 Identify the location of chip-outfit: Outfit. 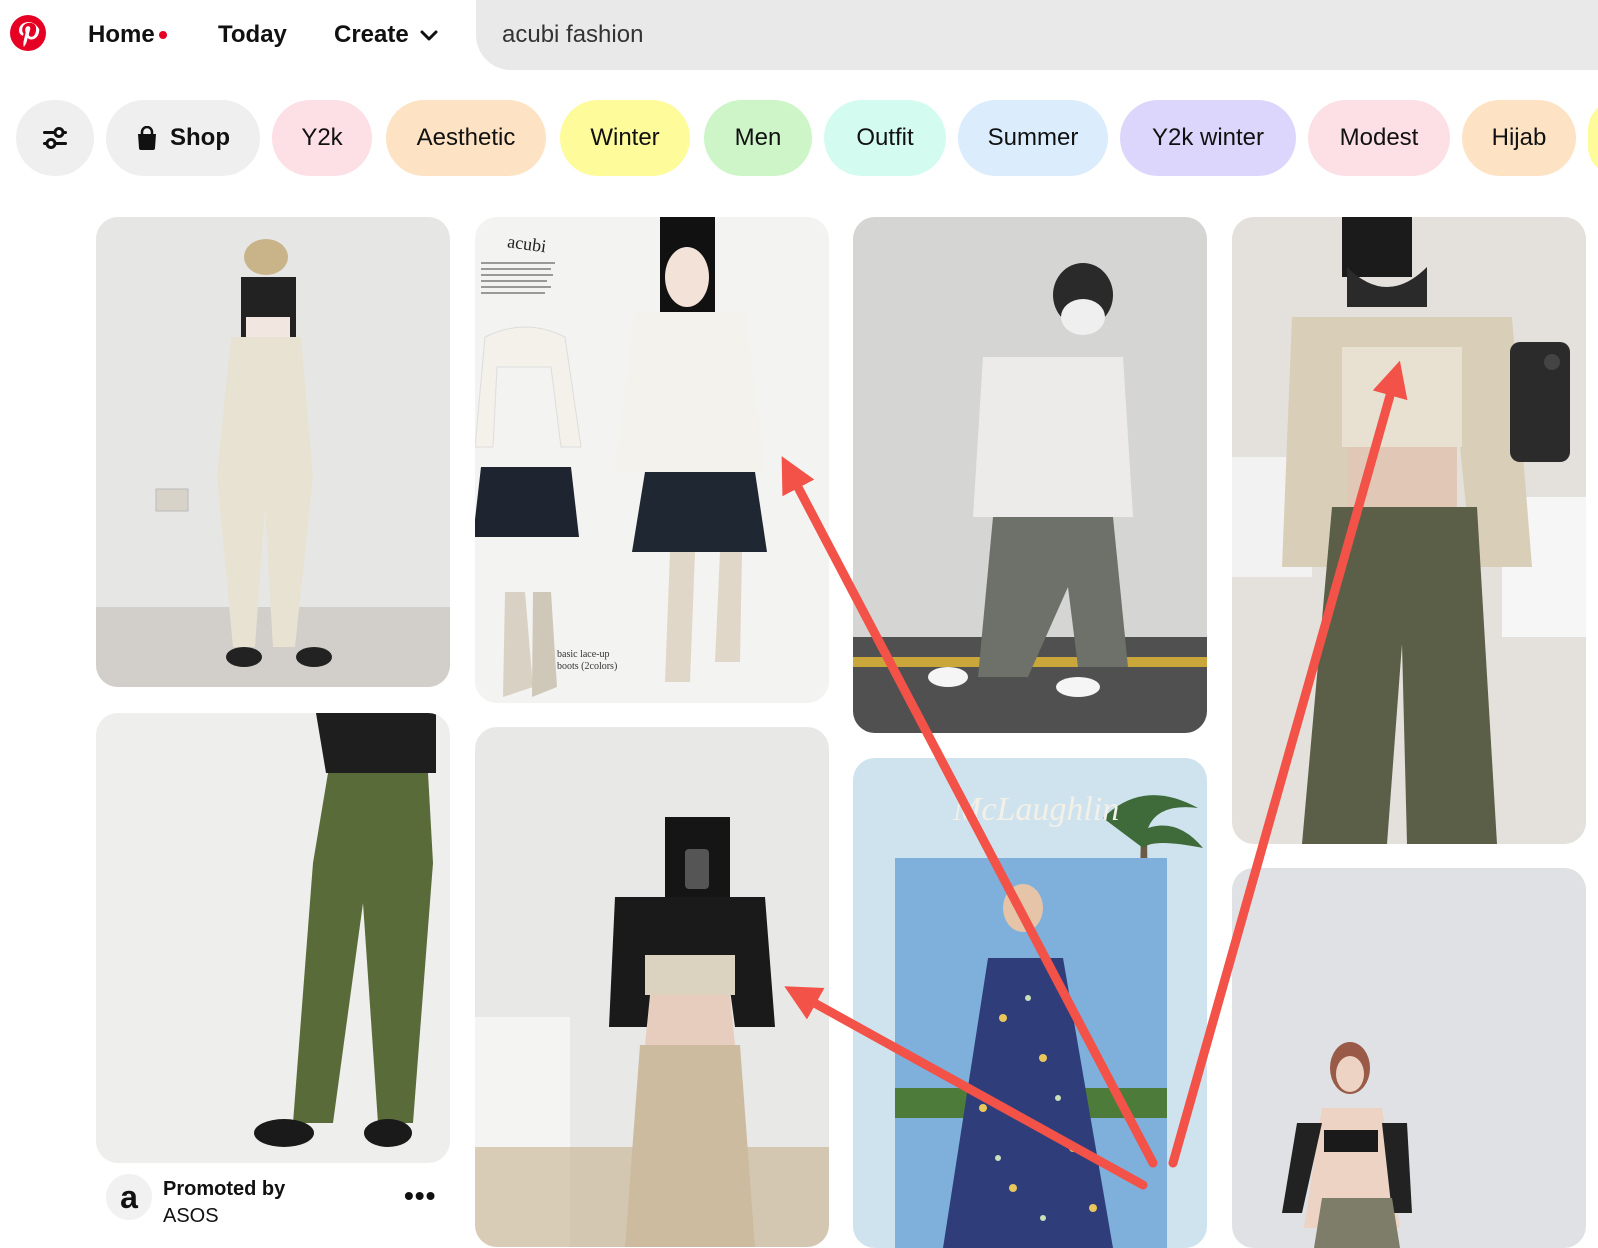
(885, 138).